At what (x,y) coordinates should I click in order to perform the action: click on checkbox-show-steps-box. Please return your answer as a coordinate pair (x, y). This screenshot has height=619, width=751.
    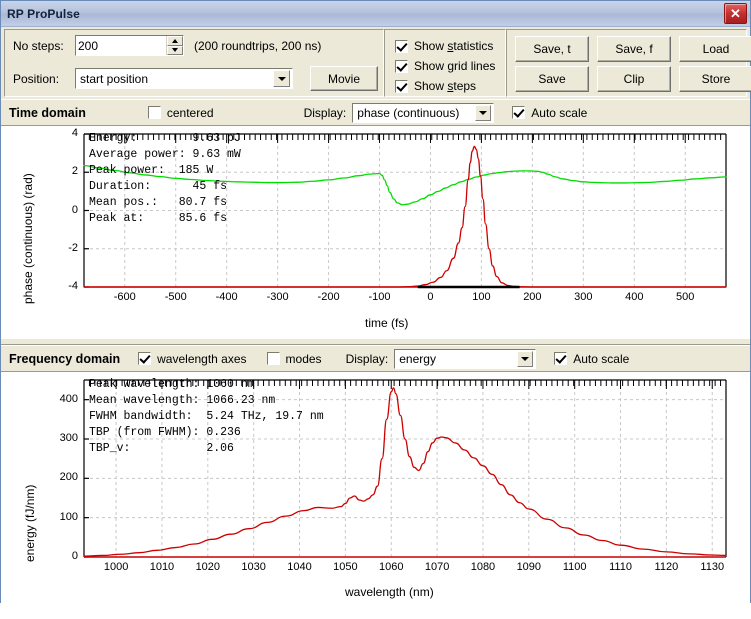
    Looking at the image, I should click on (401, 86).